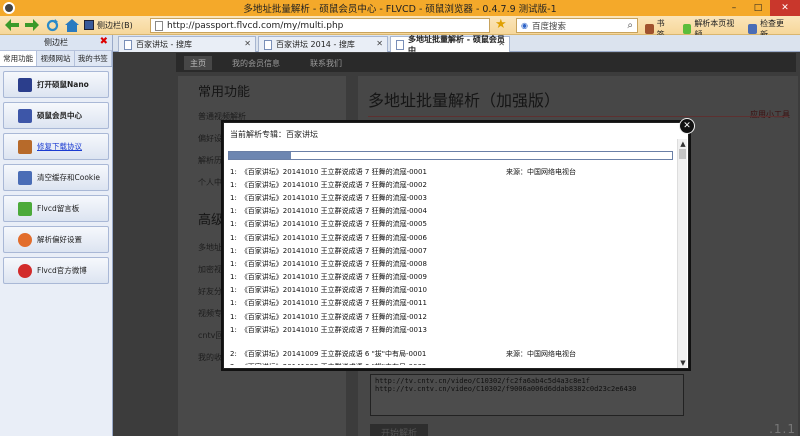 The width and height of the screenshot is (800, 436). Describe the element at coordinates (52, 25) in the screenshot. I see `refresh-button` at that location.